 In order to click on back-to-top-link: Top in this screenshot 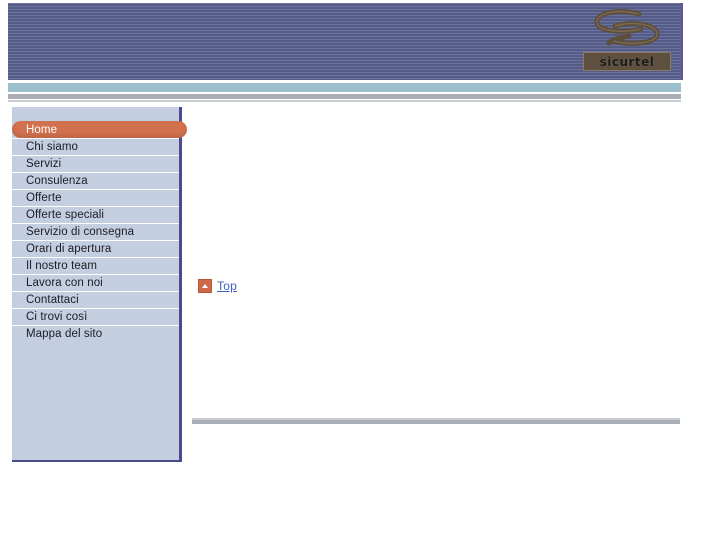, I will do `click(217, 286)`.